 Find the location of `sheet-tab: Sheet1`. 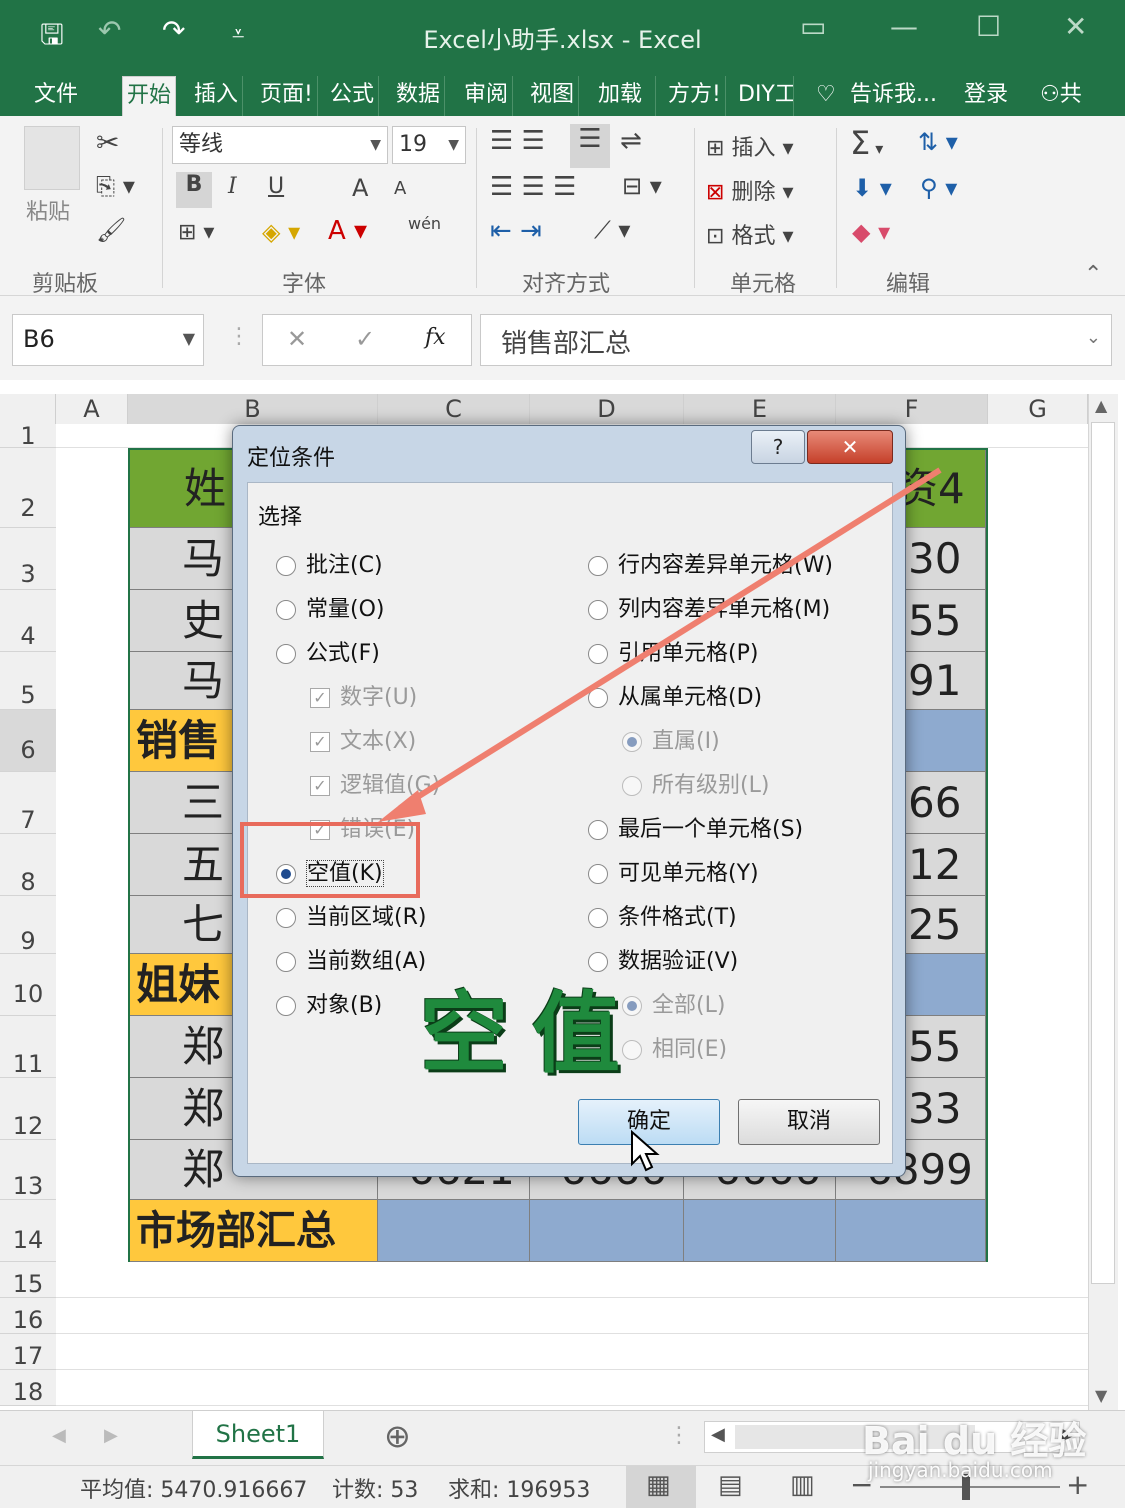

sheet-tab: Sheet1 is located at coordinates (258, 1435).